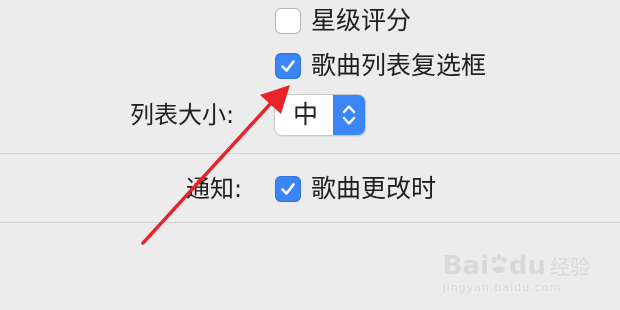  I want to click on star-rating-checkbox, so click(288, 21).